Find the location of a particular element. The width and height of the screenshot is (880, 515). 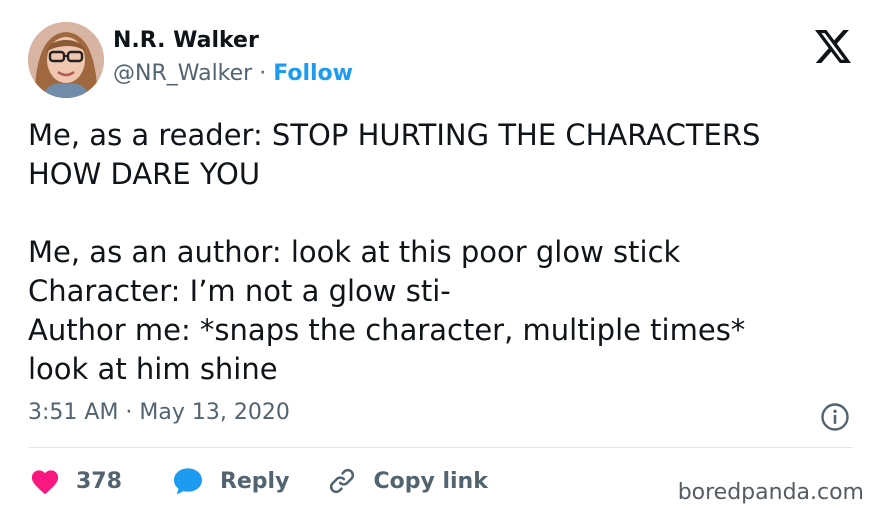

reply-bubble-icon is located at coordinates (188, 481).